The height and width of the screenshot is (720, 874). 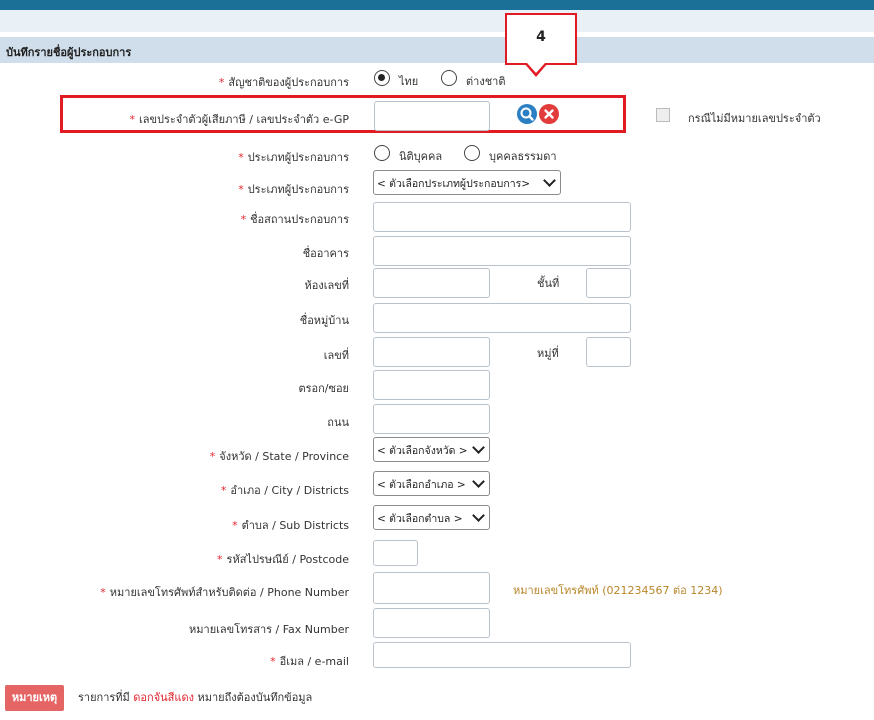 What do you see at coordinates (293, 157) in the screenshot?
I see `entity-type-label: * ประเภทผู้ประกอบการ` at bounding box center [293, 157].